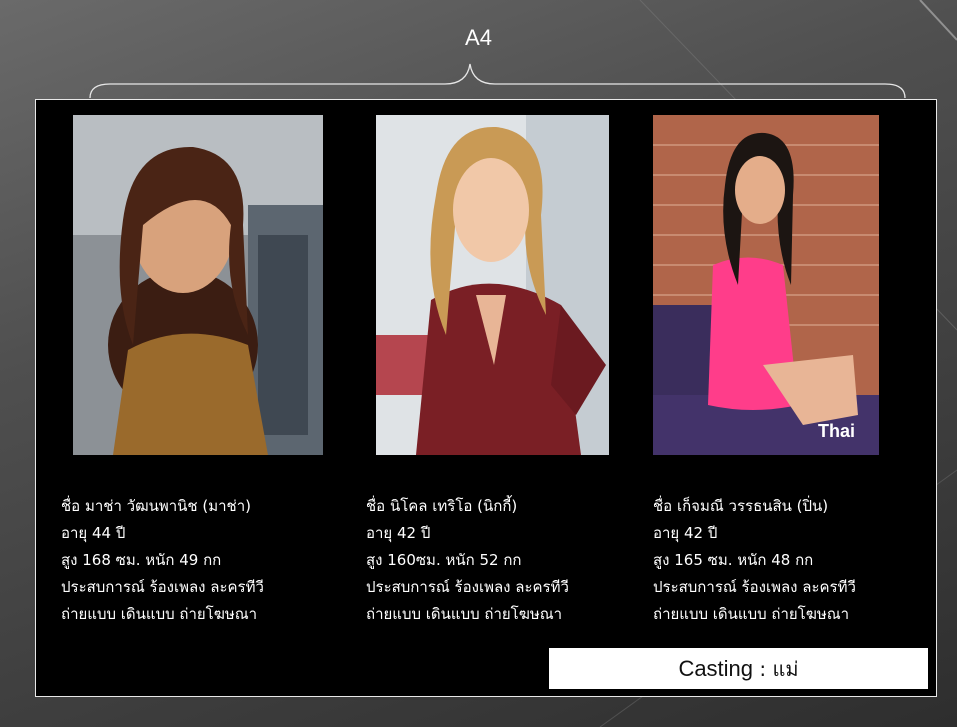  What do you see at coordinates (741, 506) in the screenshot?
I see `model-name: ชื่อ เก็จมณี วรรธนสิน (ปิ่น)` at bounding box center [741, 506].